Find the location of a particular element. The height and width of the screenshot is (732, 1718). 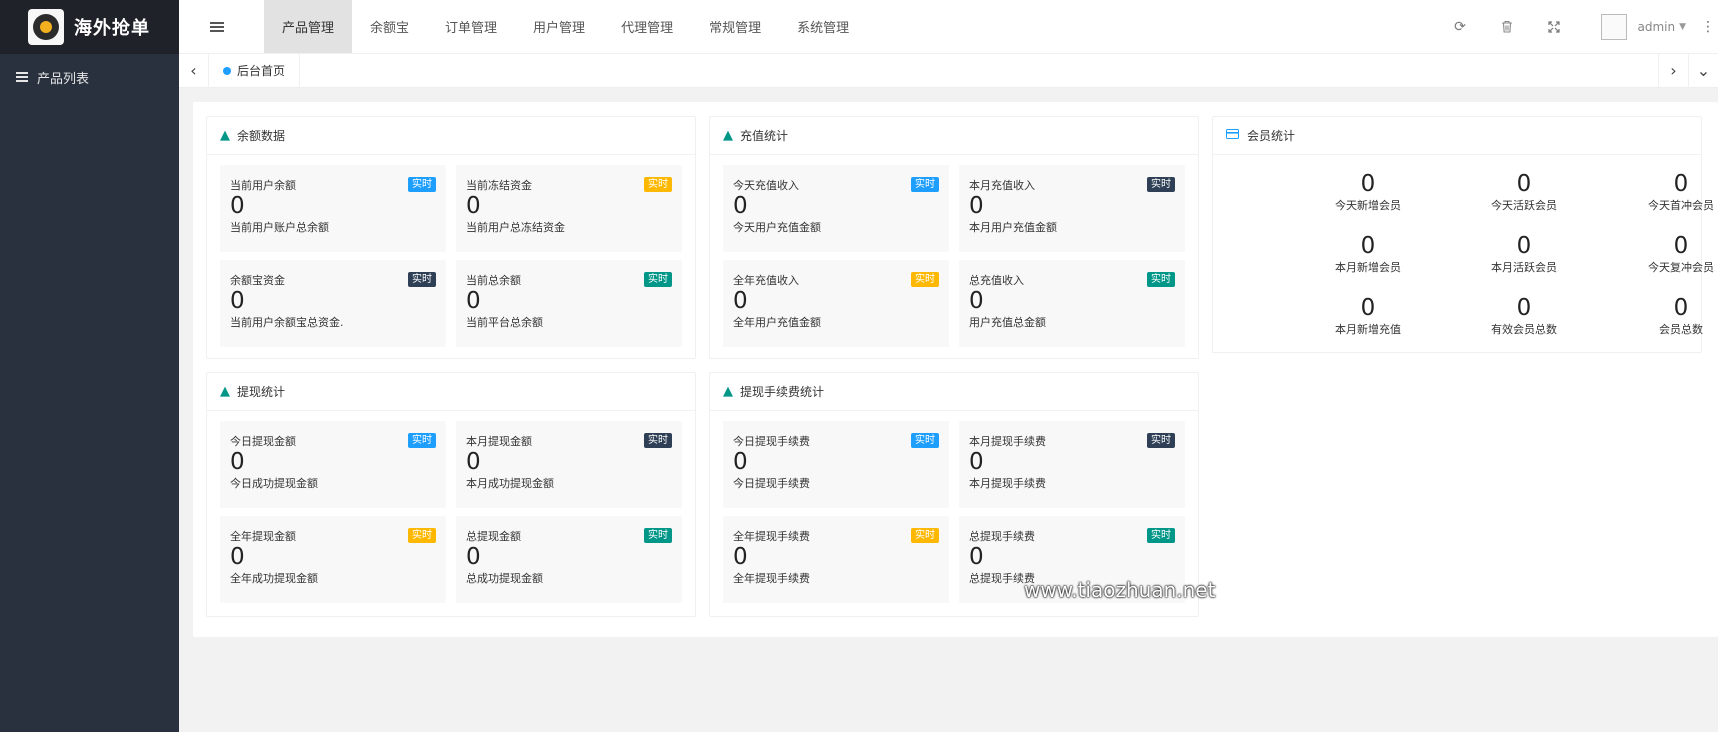

chevron-left-icon: ‹ is located at coordinates (194, 70).